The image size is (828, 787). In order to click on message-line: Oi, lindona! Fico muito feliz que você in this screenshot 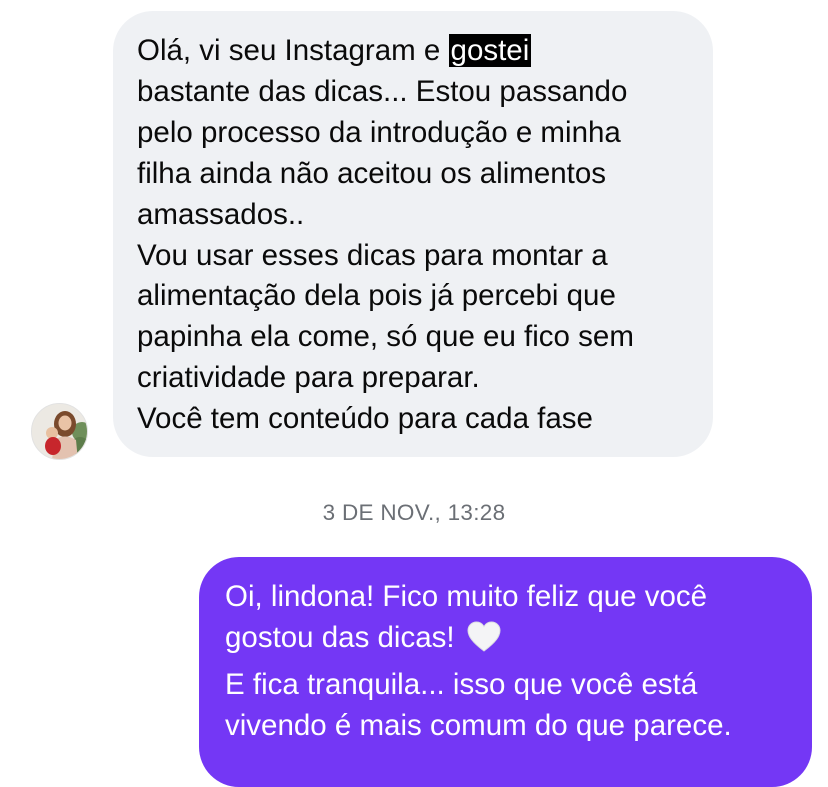, I will do `click(466, 596)`.